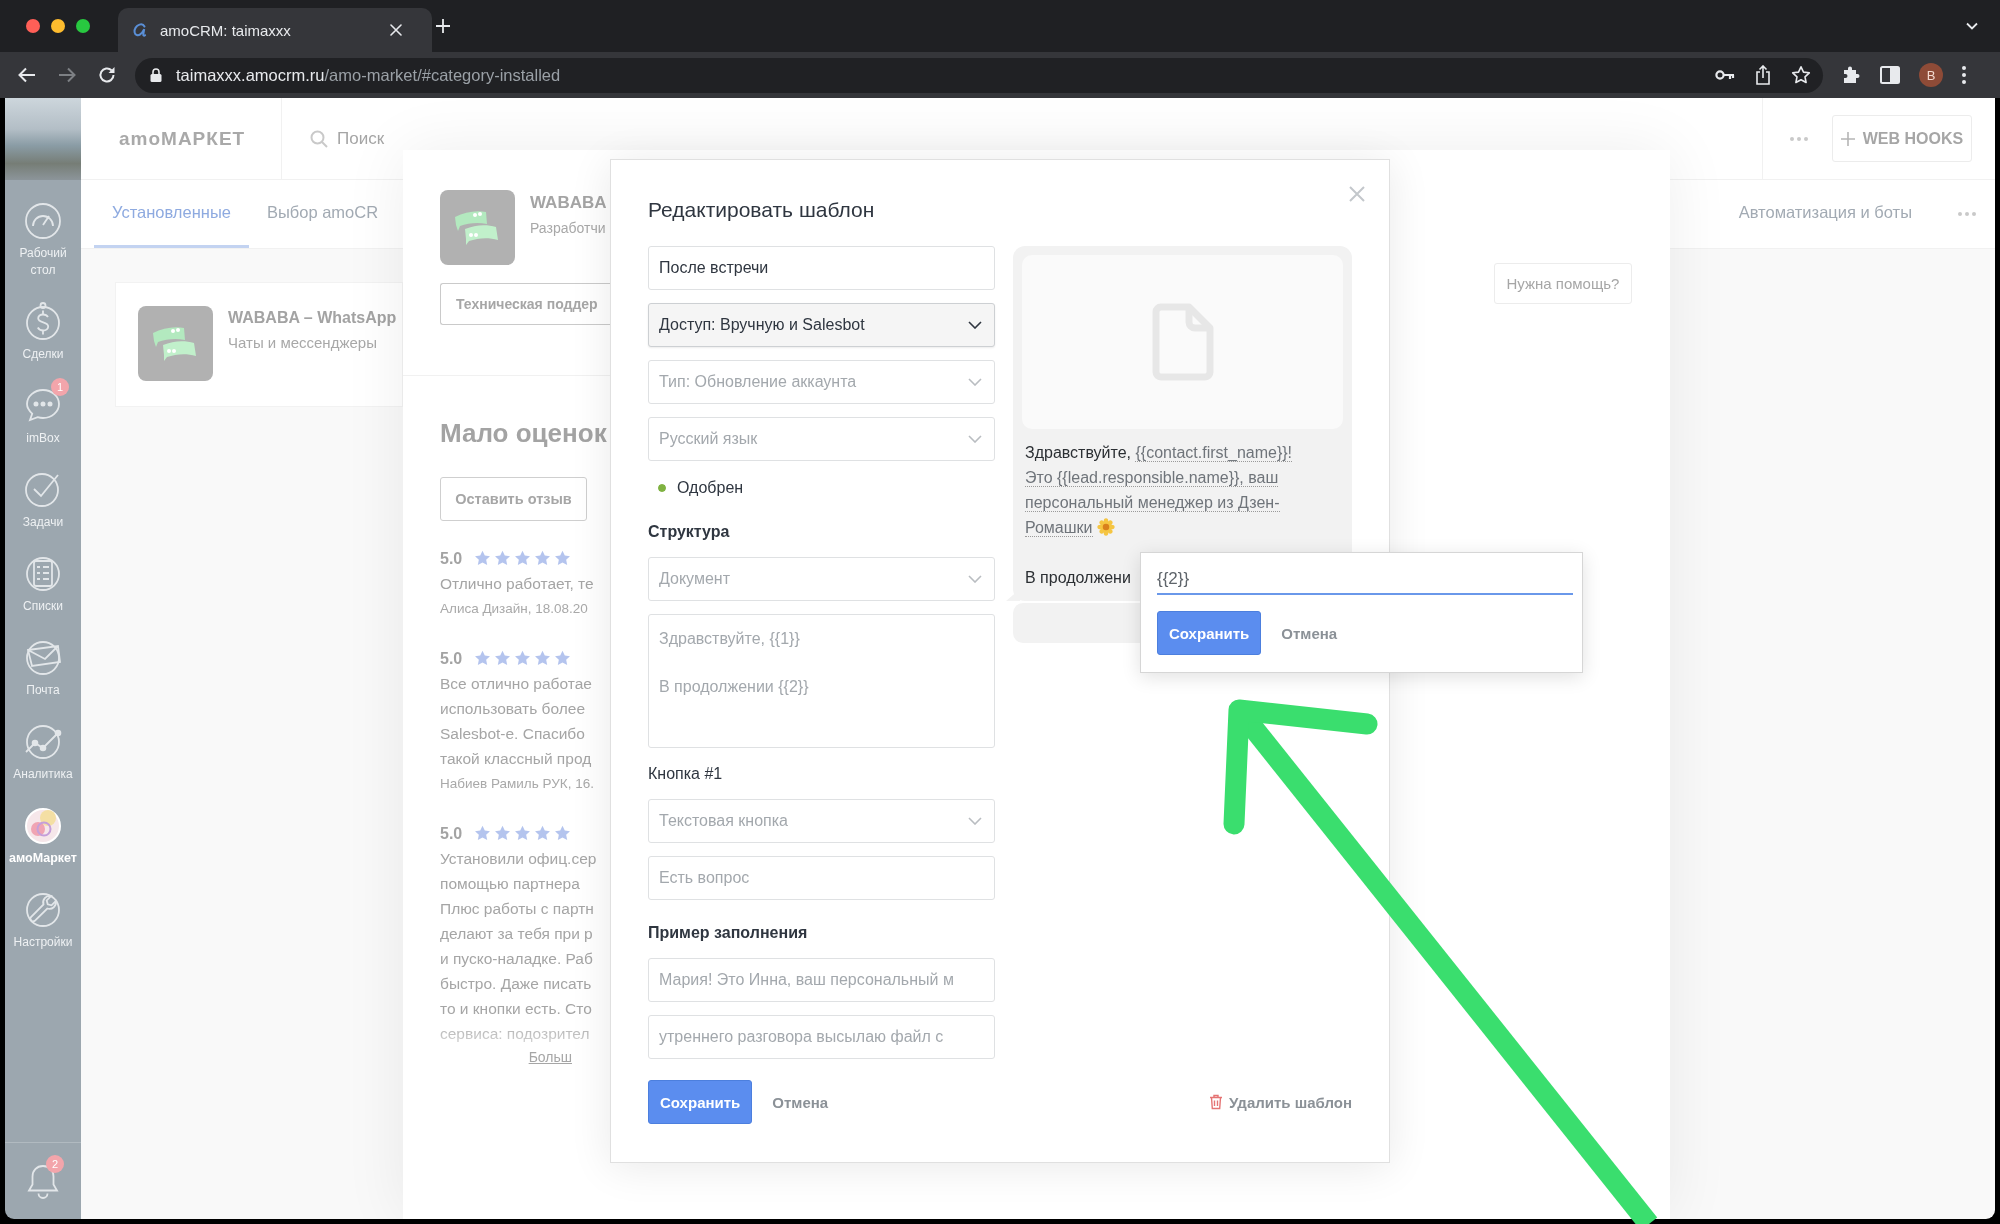  I want to click on app-title: WABABA – WhatsApp, so click(312, 318).